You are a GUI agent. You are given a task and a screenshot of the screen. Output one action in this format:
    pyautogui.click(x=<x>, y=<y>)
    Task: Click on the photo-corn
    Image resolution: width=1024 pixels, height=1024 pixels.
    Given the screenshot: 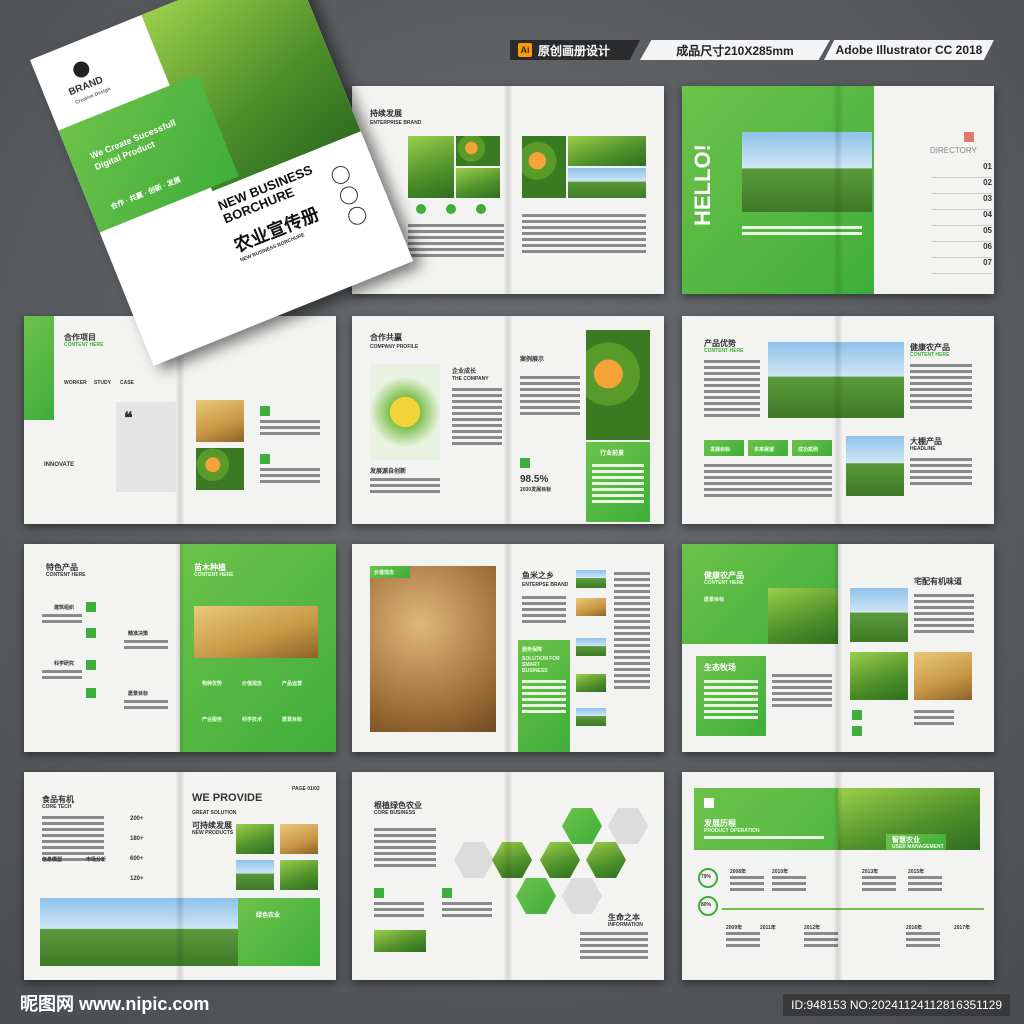 What is the action you would take?
    pyautogui.click(x=405, y=412)
    